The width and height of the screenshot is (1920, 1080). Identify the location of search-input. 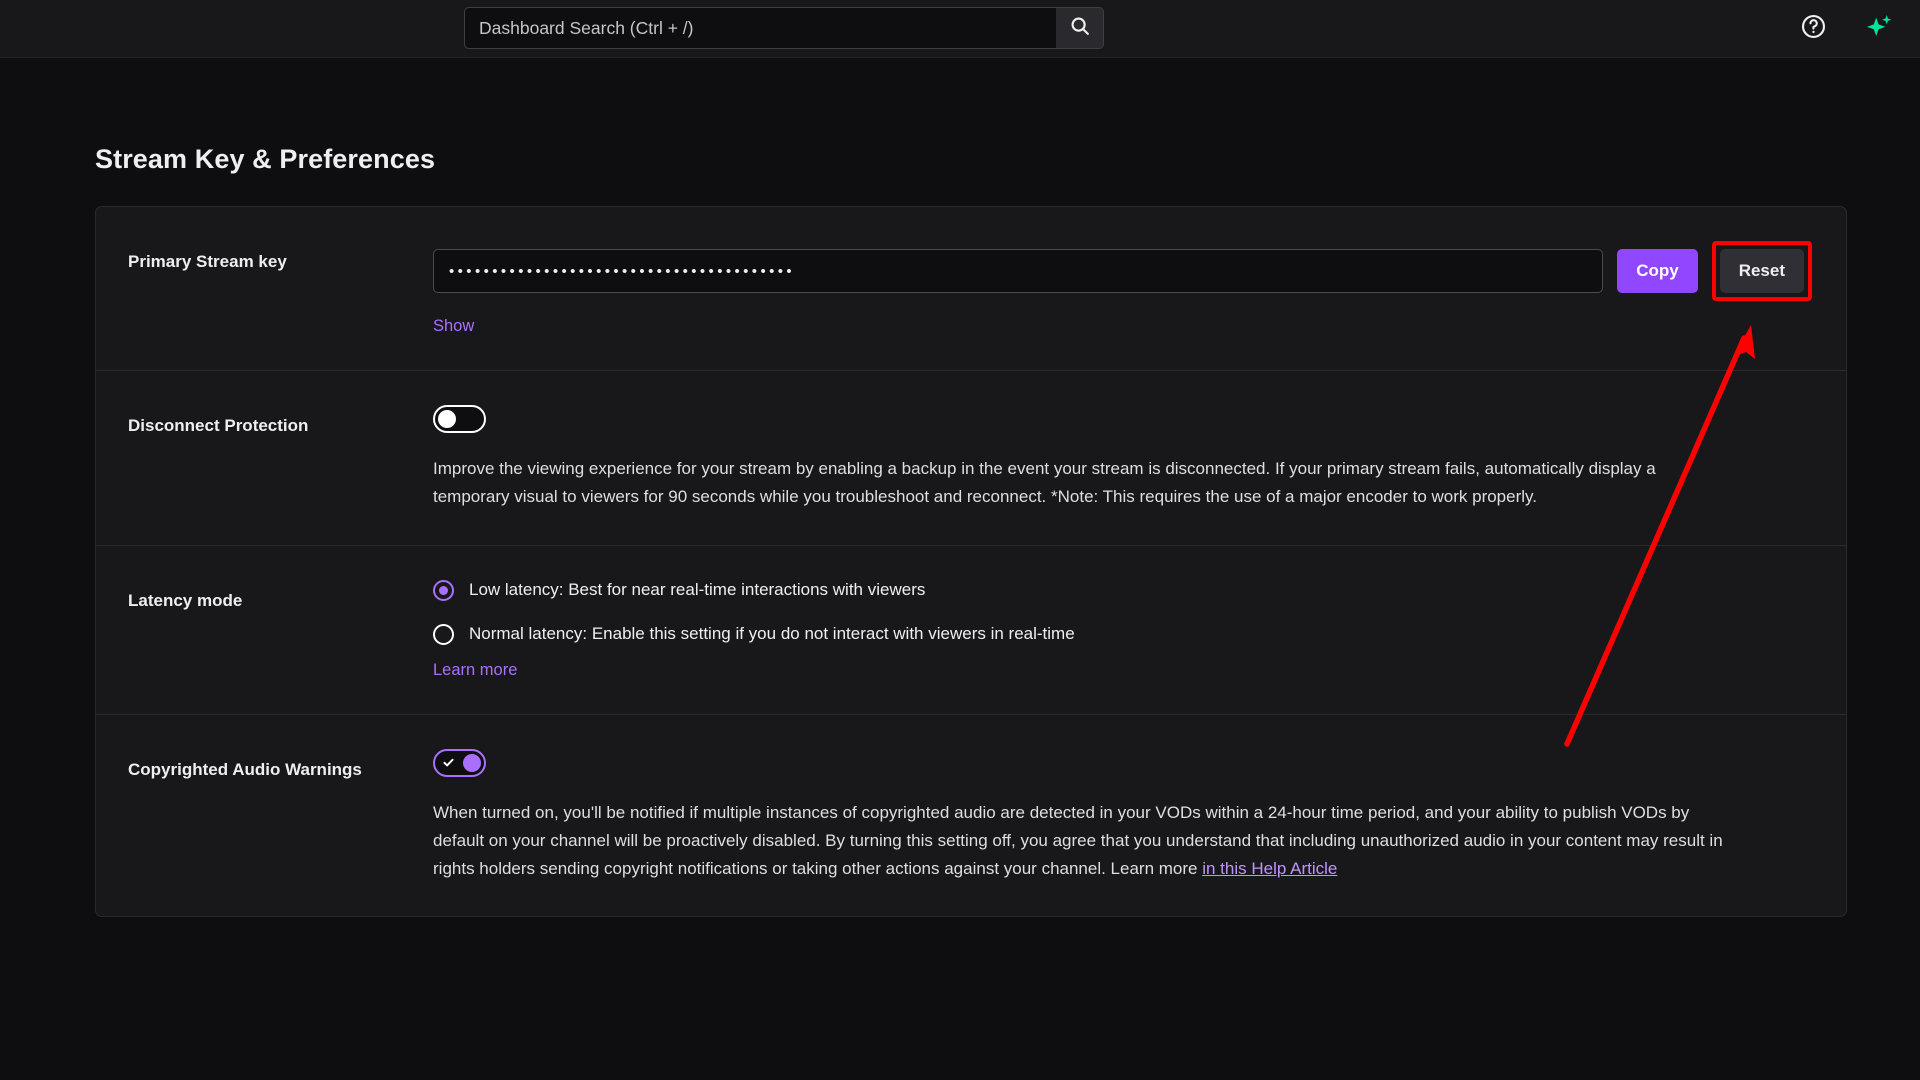
(760, 28).